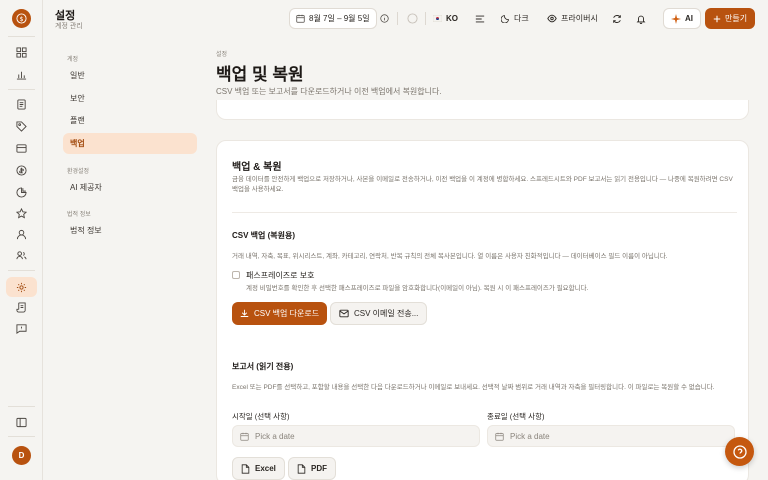 This screenshot has height=480, width=768. What do you see at coordinates (280, 275) in the screenshot?
I see `passphrase-label: 패스프레이즈로 보호` at bounding box center [280, 275].